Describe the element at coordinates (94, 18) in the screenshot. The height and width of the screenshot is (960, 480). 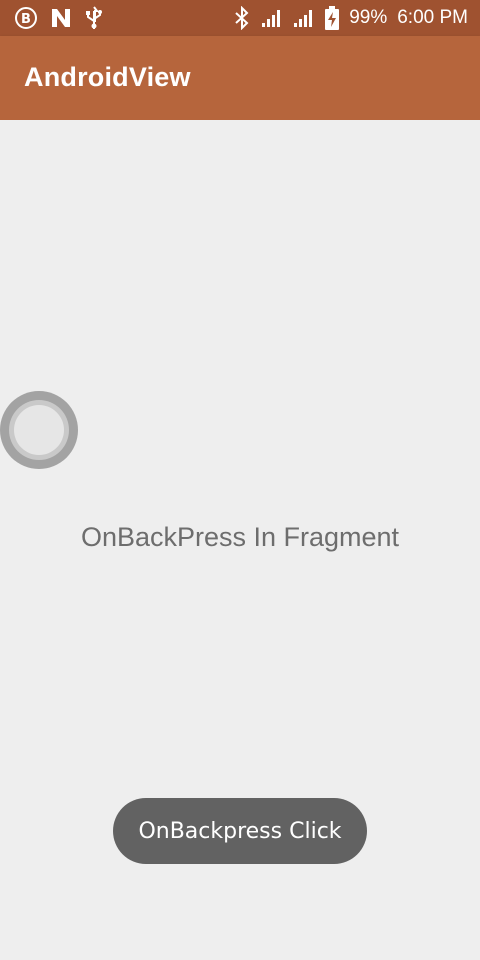
I see `usb-icon` at that location.